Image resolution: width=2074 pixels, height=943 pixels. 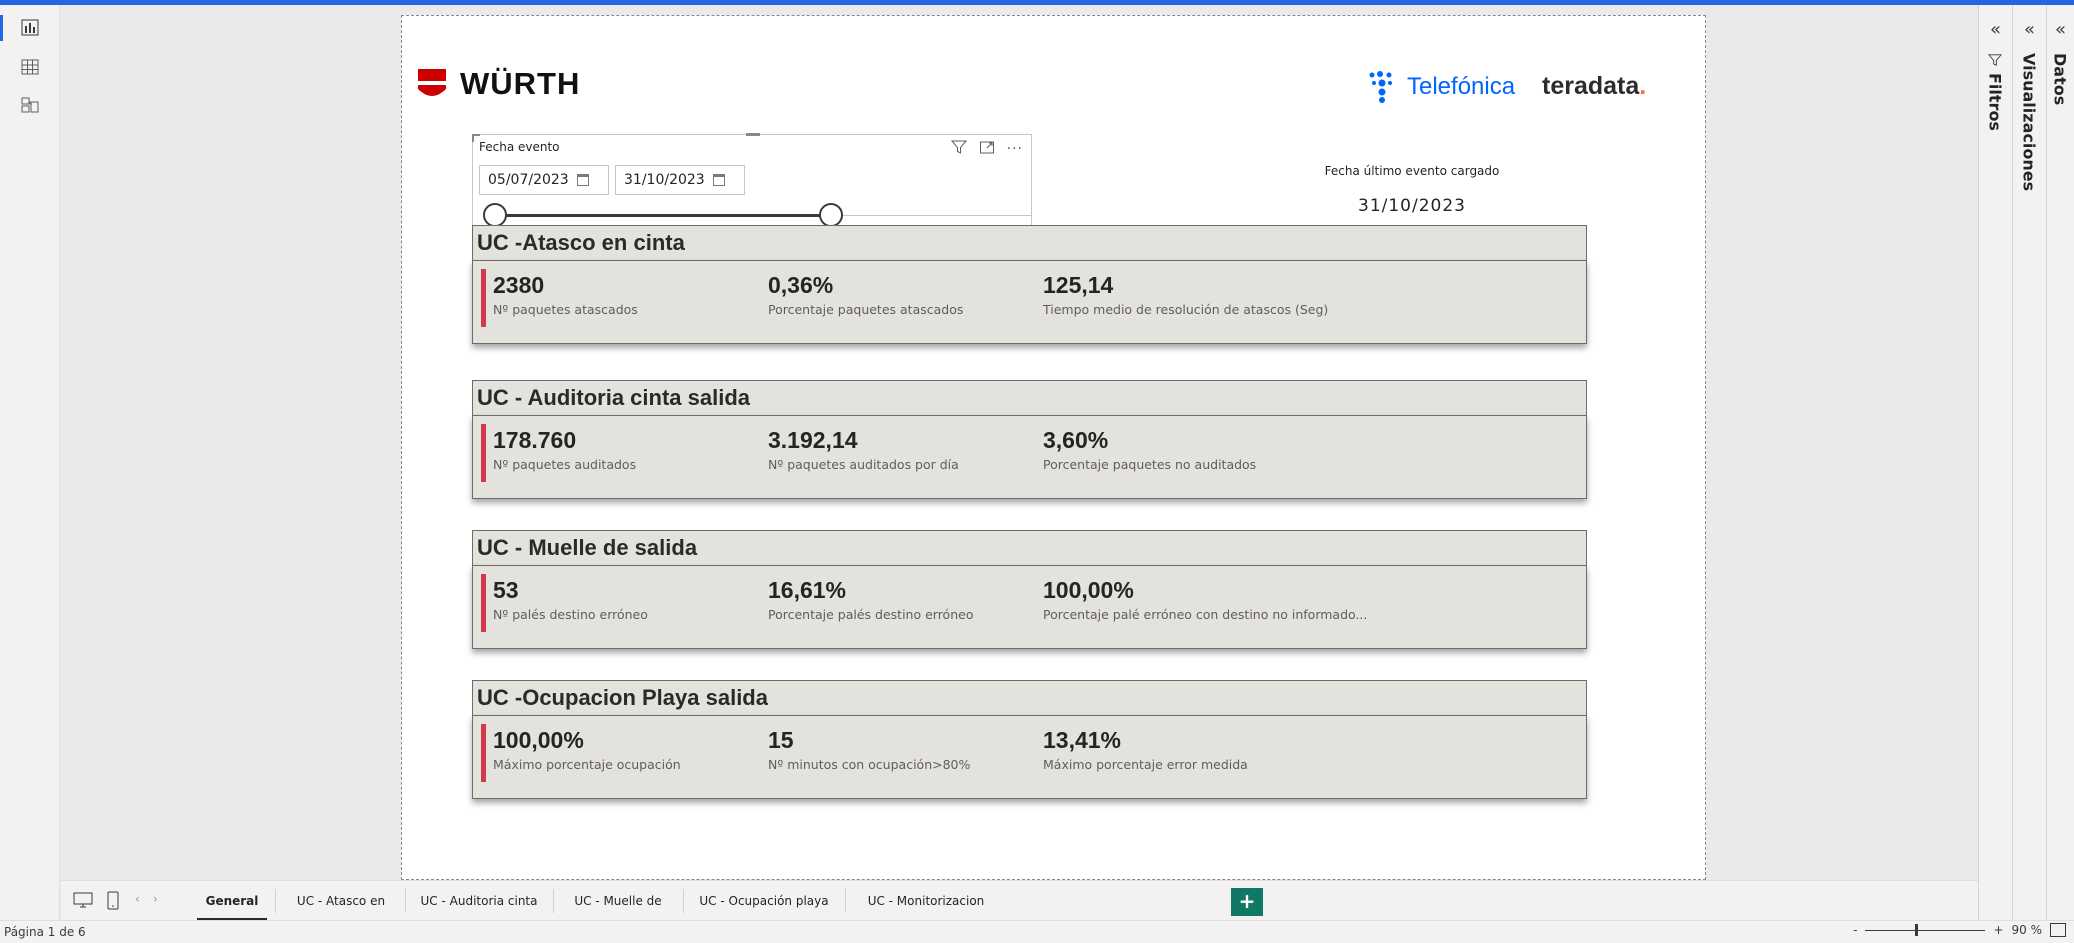 What do you see at coordinates (495, 215) in the screenshot?
I see `range-start-handle` at bounding box center [495, 215].